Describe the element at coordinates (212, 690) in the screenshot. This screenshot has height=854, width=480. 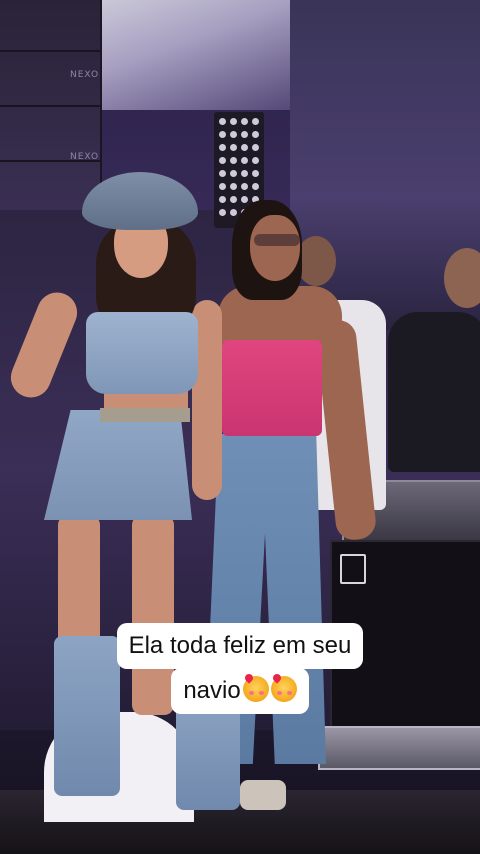
I see `caption-word: navio` at that location.